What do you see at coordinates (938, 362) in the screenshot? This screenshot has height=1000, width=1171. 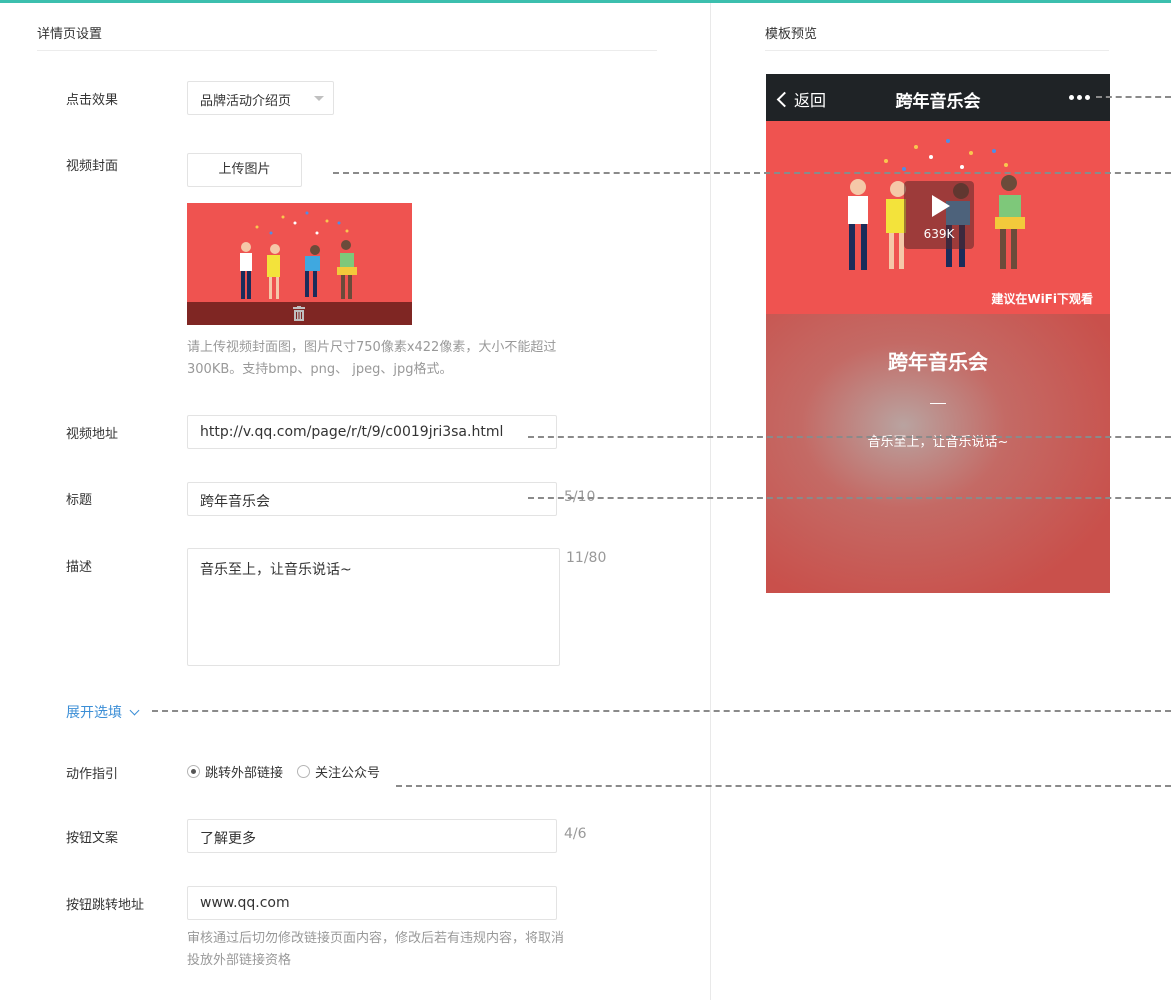 I see `preview-content-title: 跨年音乐会` at bounding box center [938, 362].